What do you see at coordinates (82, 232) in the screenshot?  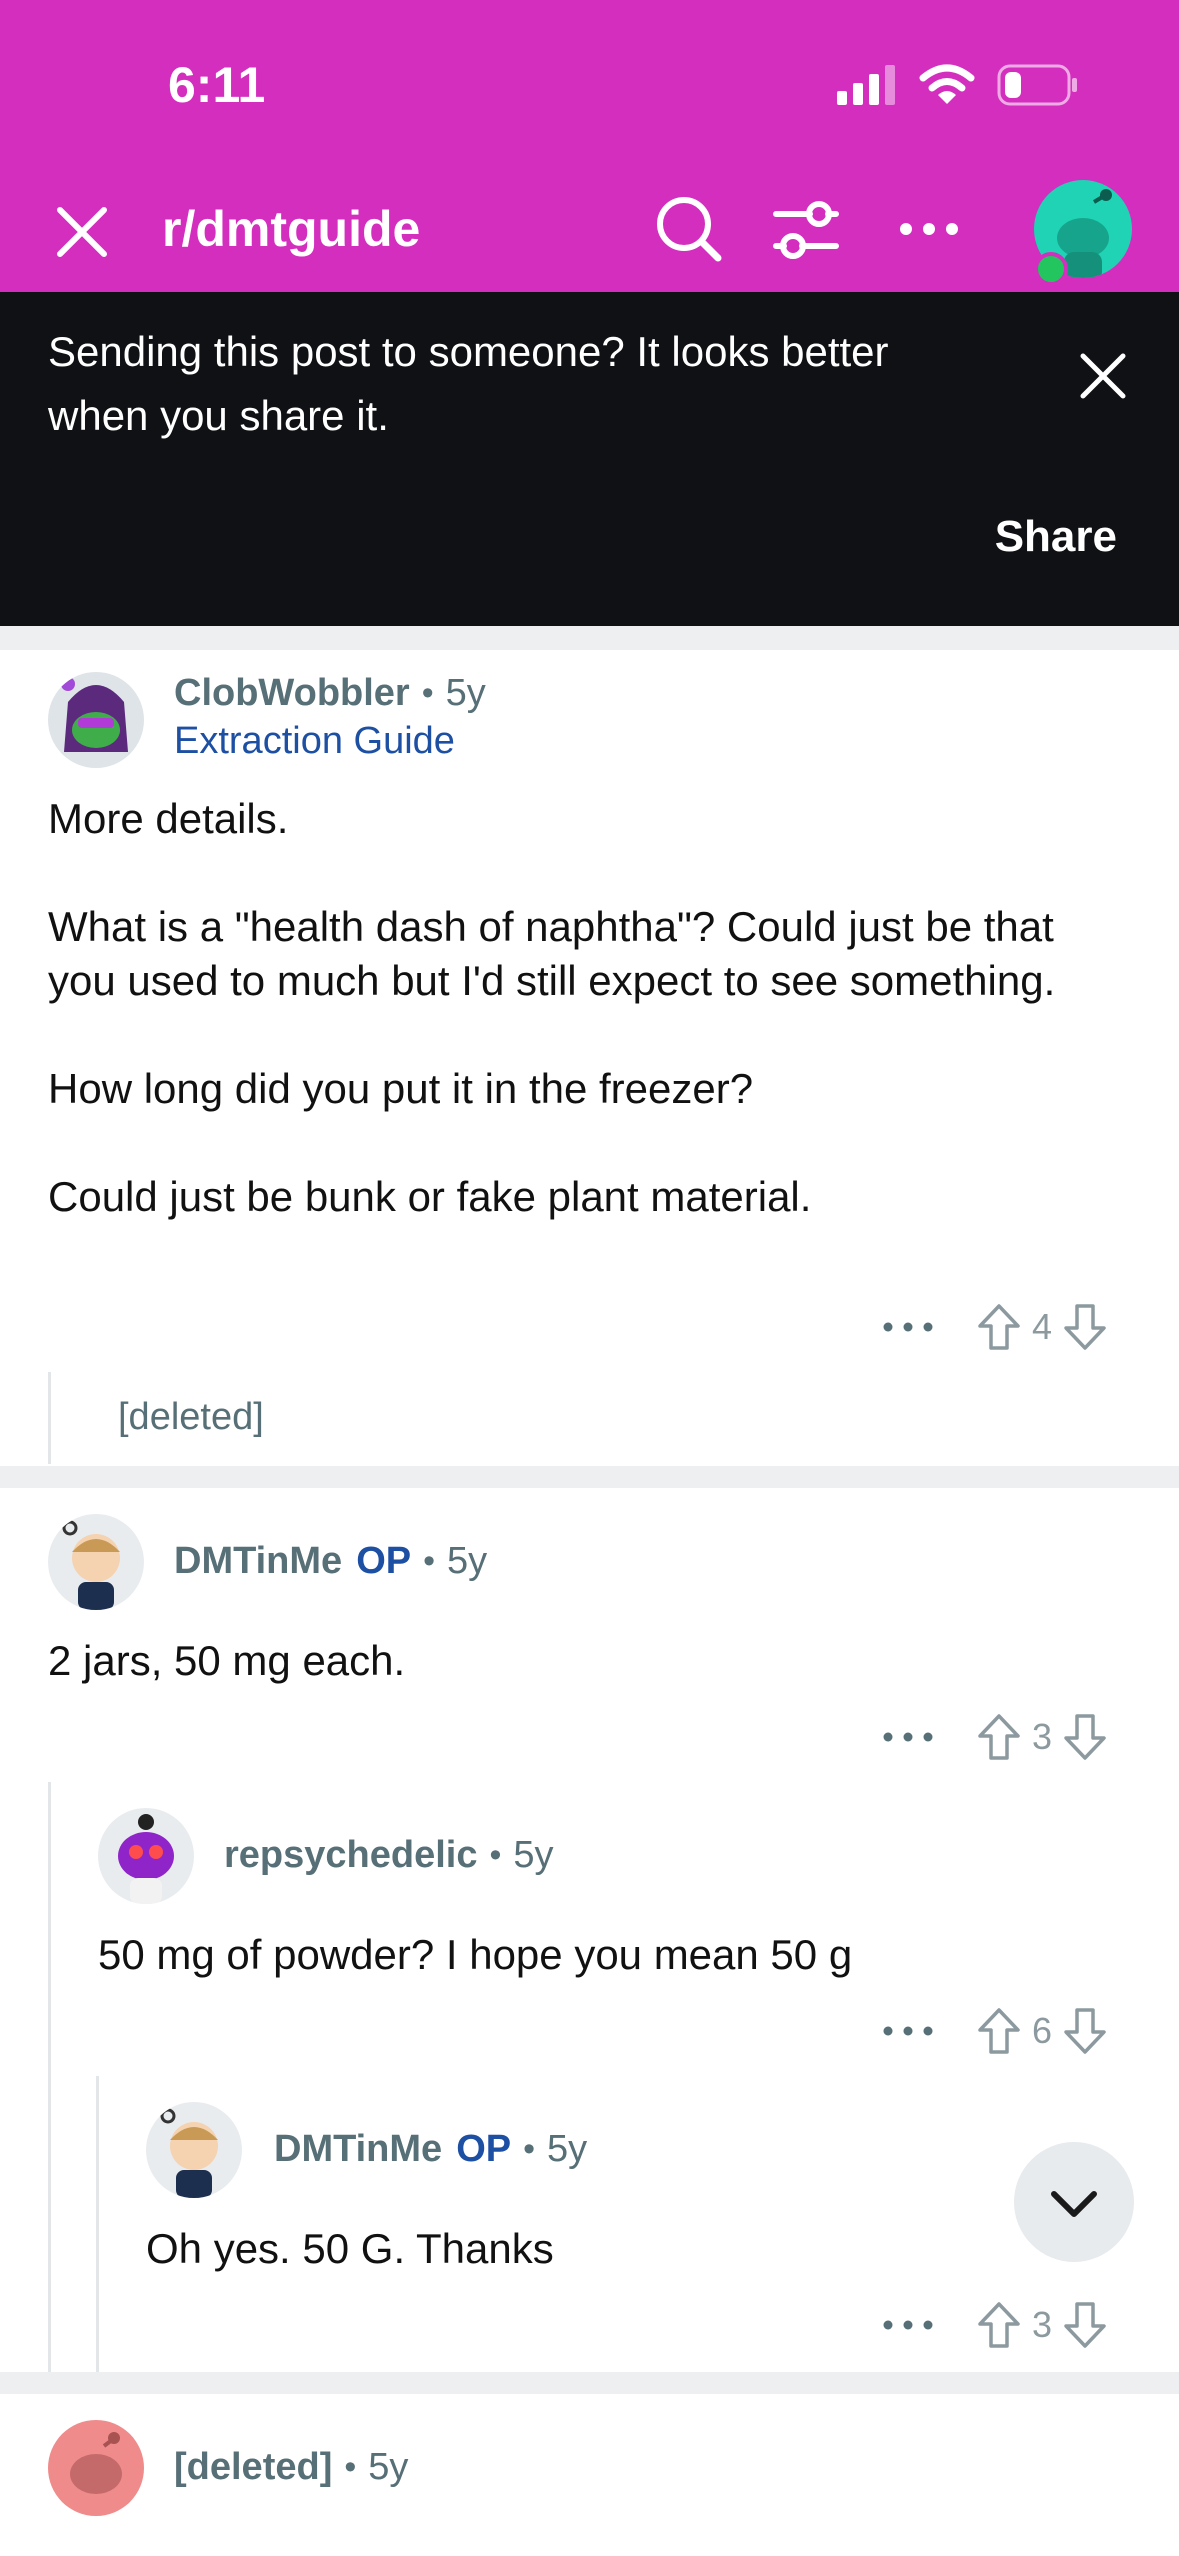 I see `close-icon` at bounding box center [82, 232].